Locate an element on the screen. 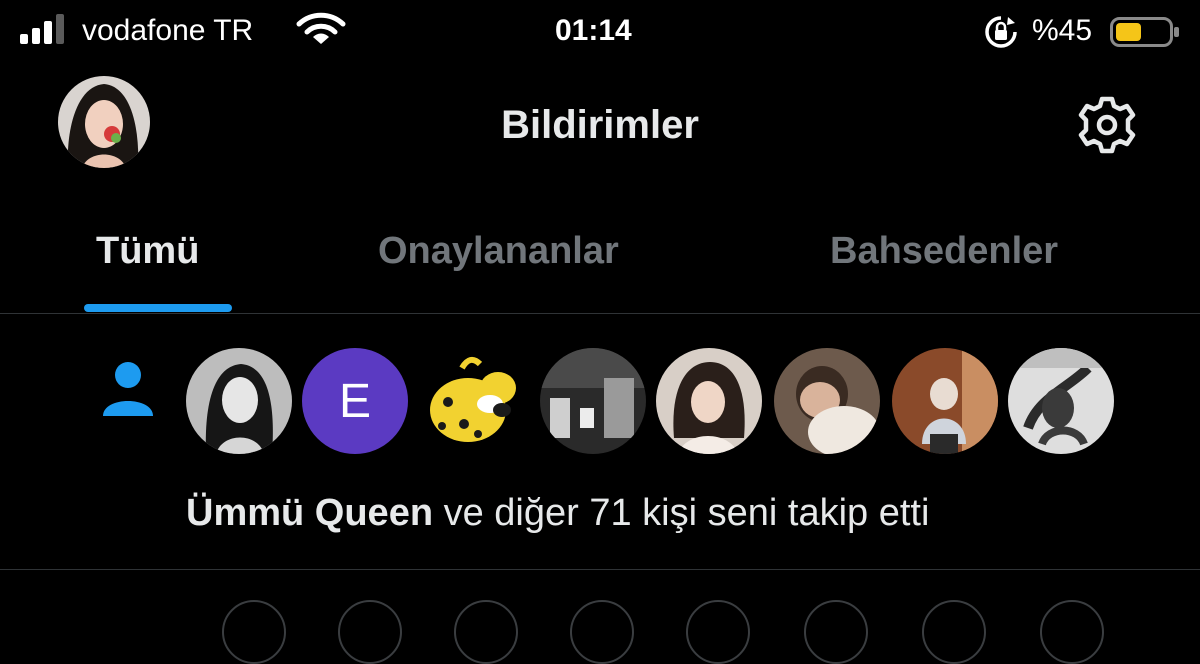  orientation-lock-icon is located at coordinates (1001, 32).